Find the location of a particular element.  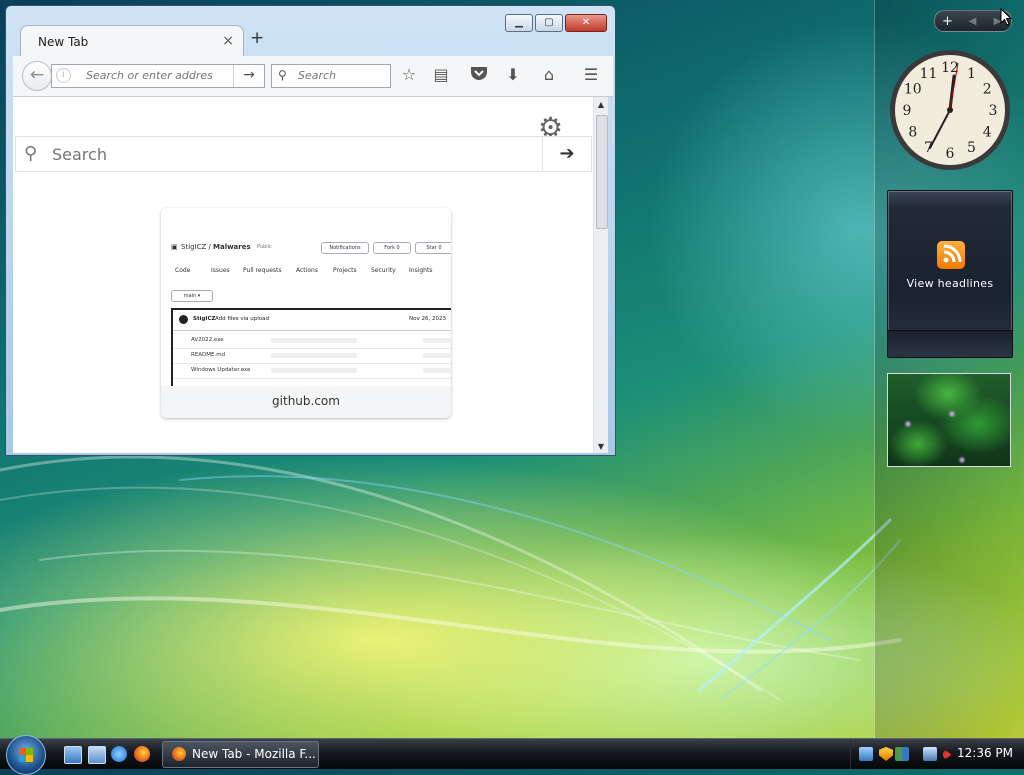

url-bar: i → is located at coordinates (158, 76).